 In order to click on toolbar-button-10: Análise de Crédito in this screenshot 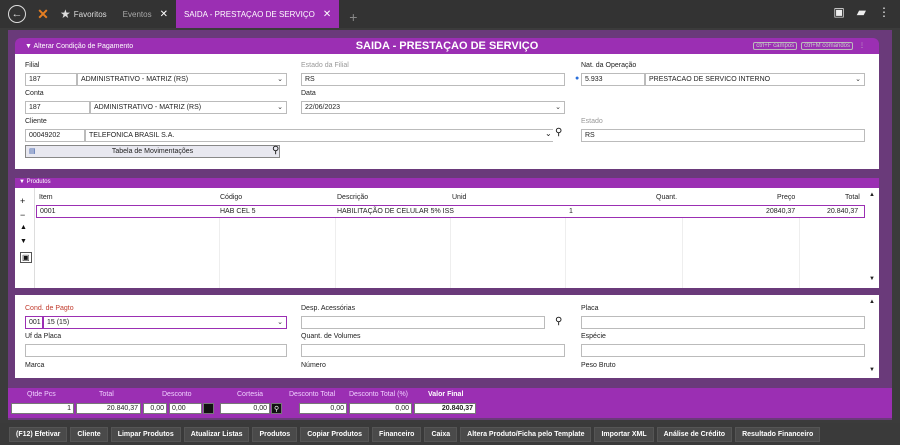, I will do `click(694, 434)`.